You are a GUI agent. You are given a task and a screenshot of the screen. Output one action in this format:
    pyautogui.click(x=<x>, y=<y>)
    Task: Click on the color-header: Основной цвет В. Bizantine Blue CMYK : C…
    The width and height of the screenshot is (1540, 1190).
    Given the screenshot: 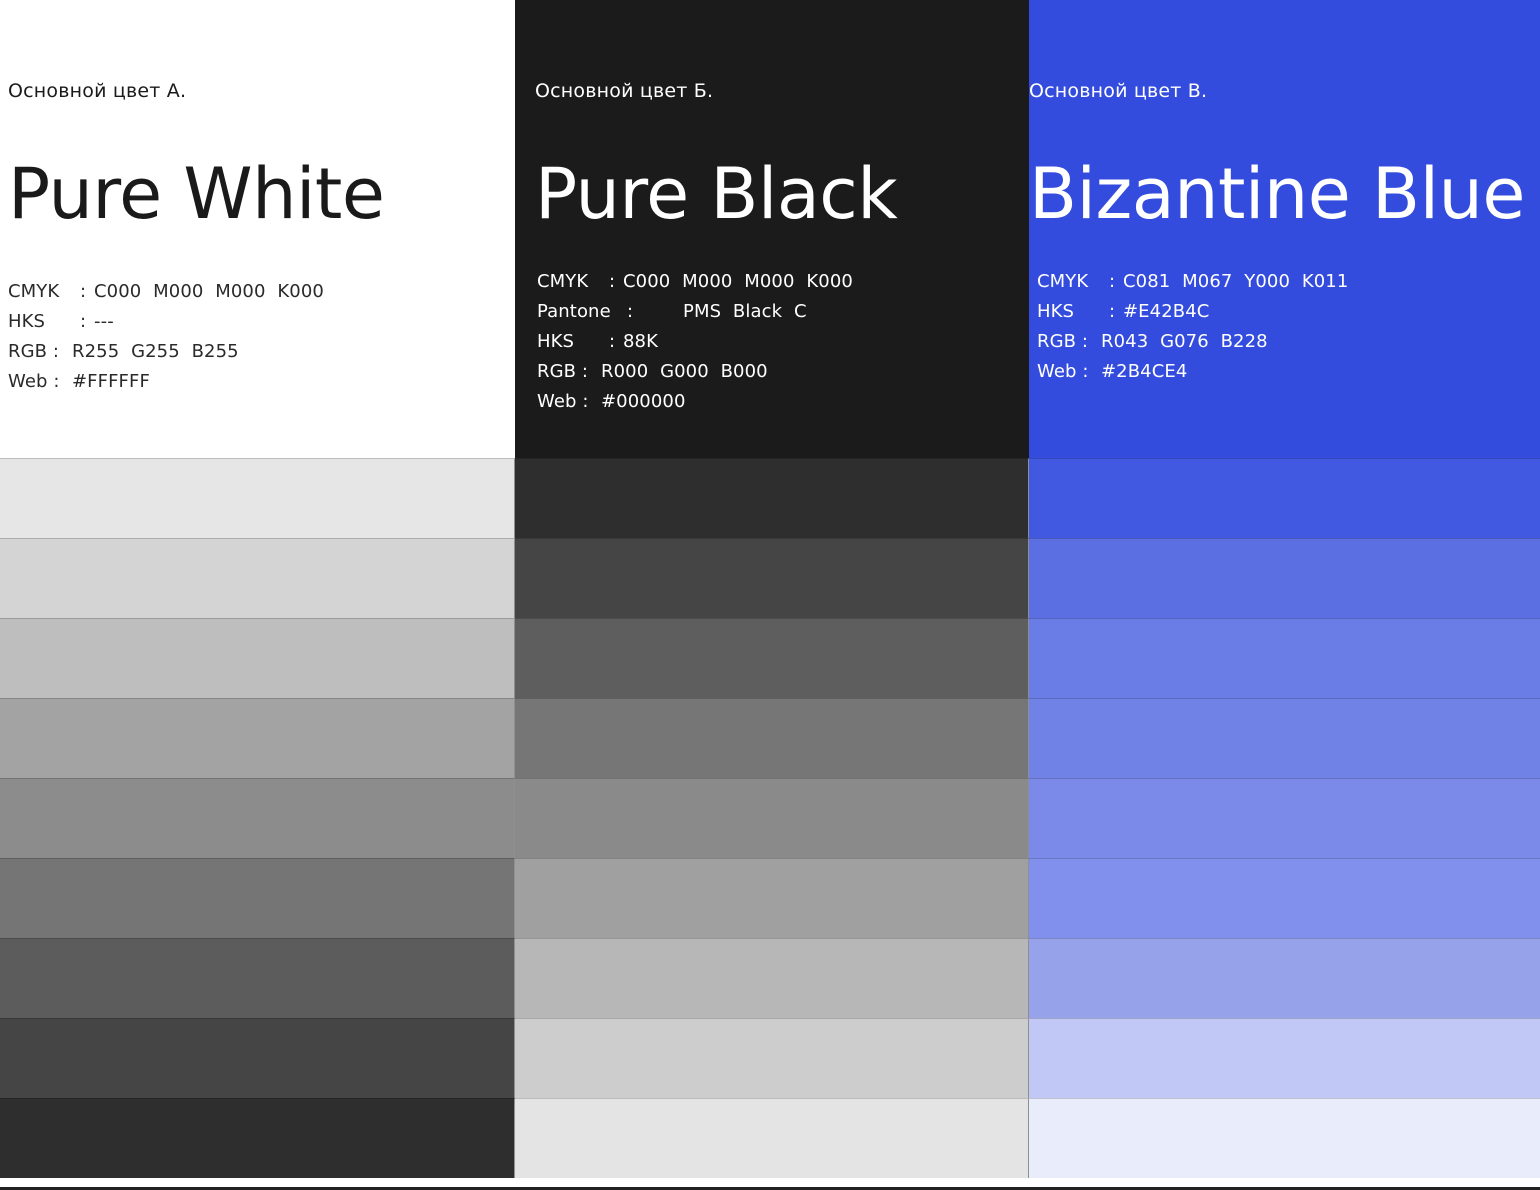 What is the action you would take?
    pyautogui.click(x=1284, y=229)
    